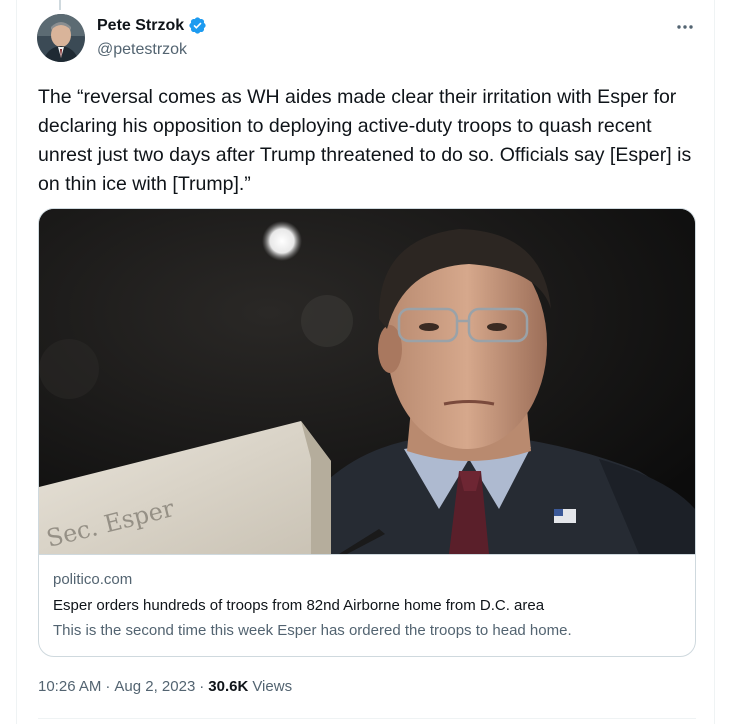  Describe the element at coordinates (154, 686) in the screenshot. I see `tweet-date: Aug 2, 2023` at that location.